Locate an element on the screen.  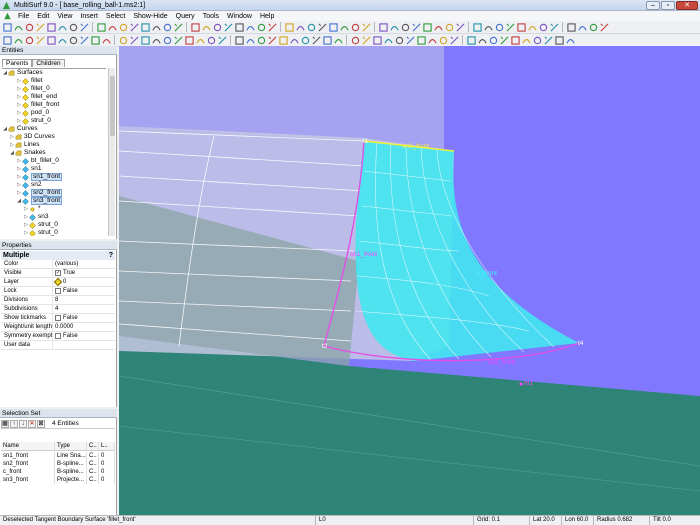
property-row: Weight/unit length 0.0000 is located at coordinates (58, 327).